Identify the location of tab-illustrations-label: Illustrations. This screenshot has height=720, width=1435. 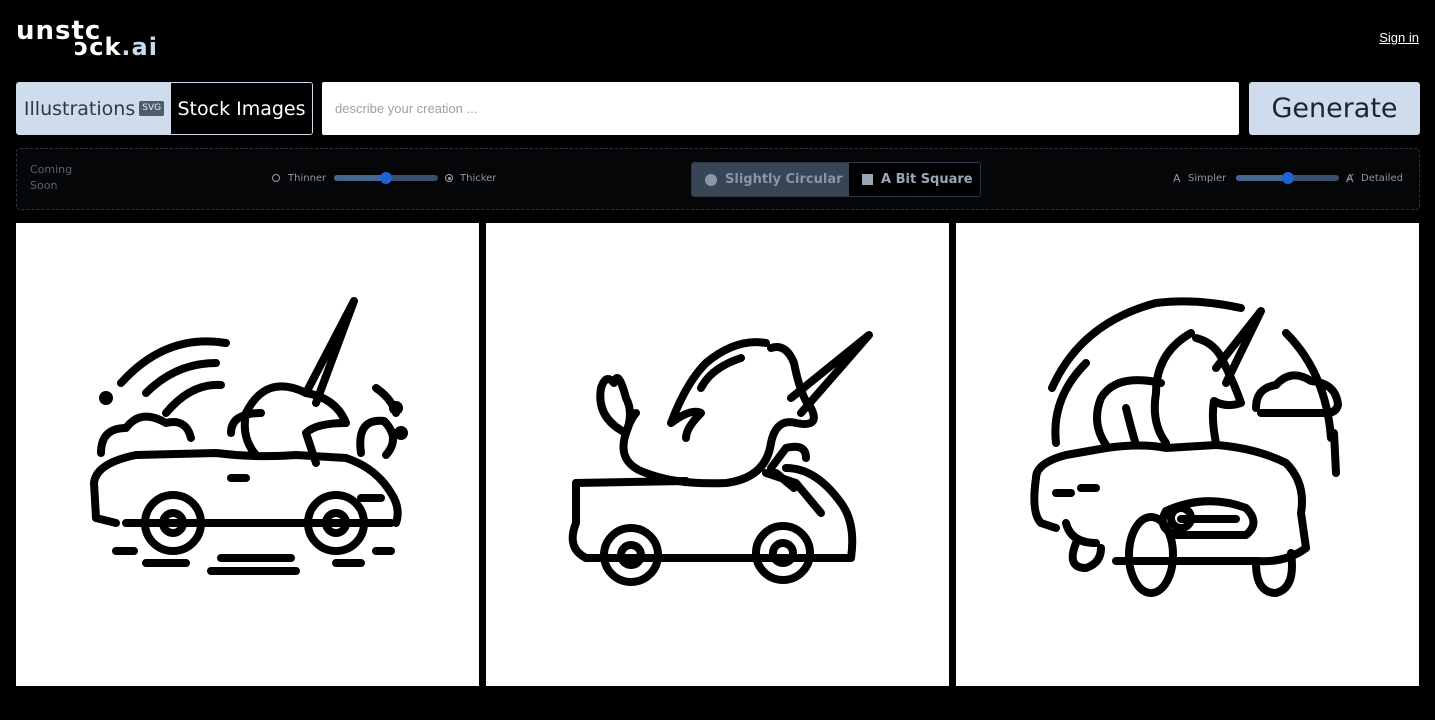
(79, 108).